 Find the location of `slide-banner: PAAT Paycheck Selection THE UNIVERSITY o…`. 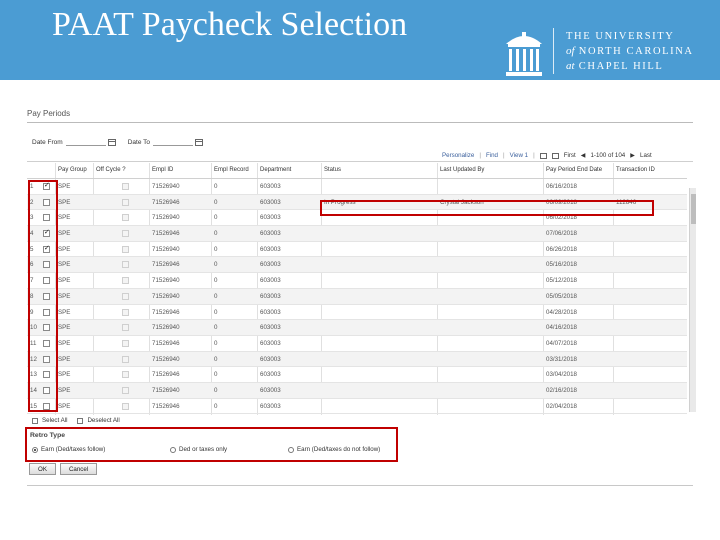

slide-banner: PAAT Paycheck Selection THE UNIVERSITY o… is located at coordinates (360, 40).